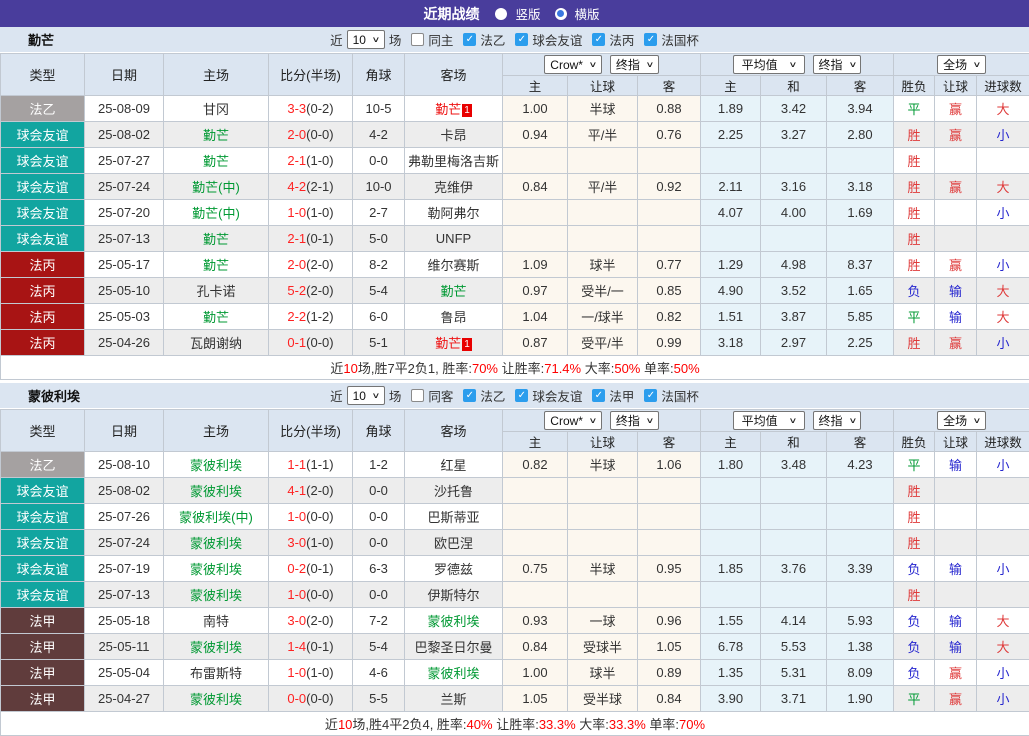 The image size is (1029, 736). I want to click on same-venue-label: 同主, so click(440, 39).